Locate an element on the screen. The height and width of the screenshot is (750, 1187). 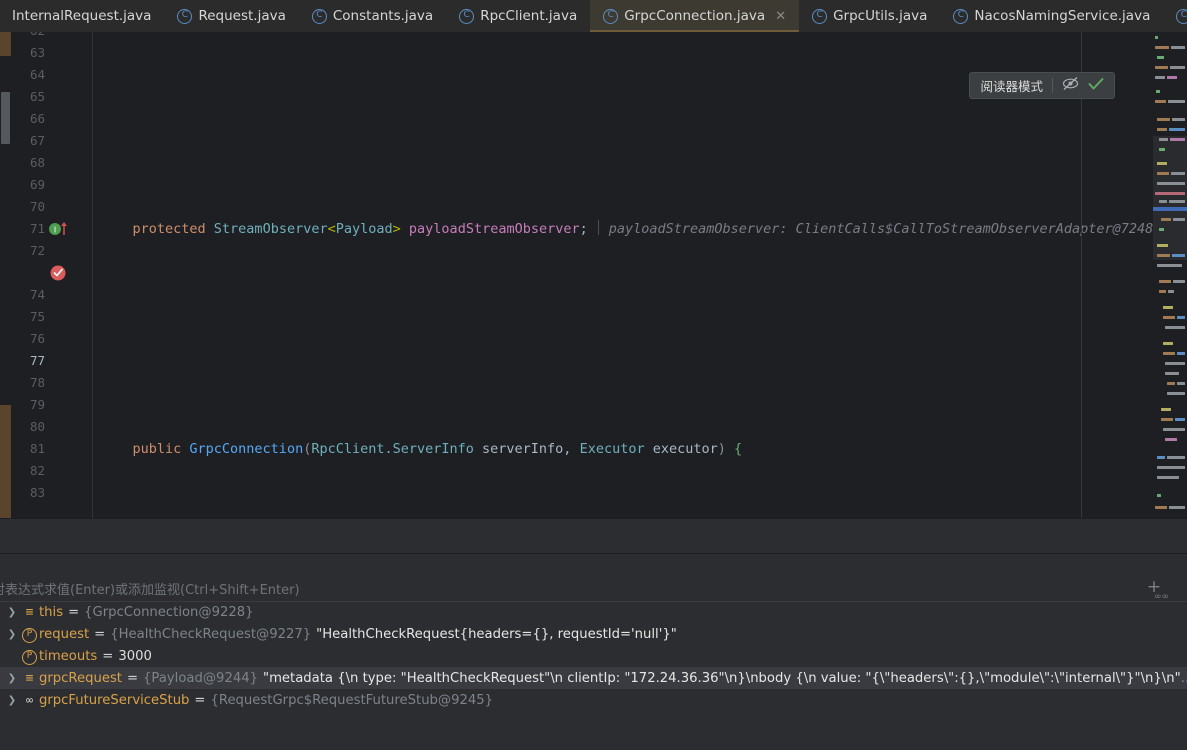
expand-arrow-placeholder: ❯ is located at coordinates (12, 656).